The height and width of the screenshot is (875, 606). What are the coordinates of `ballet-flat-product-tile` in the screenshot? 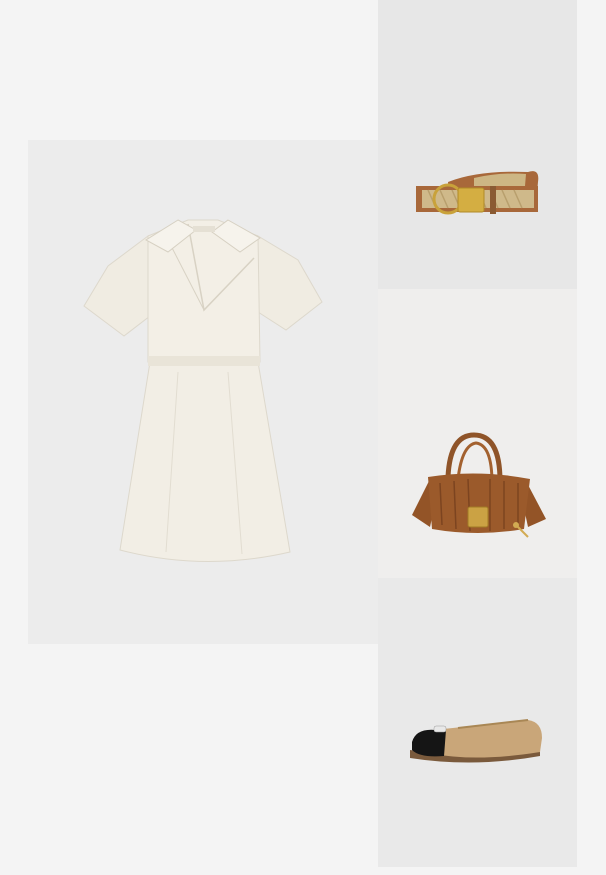 It's located at (477, 722).